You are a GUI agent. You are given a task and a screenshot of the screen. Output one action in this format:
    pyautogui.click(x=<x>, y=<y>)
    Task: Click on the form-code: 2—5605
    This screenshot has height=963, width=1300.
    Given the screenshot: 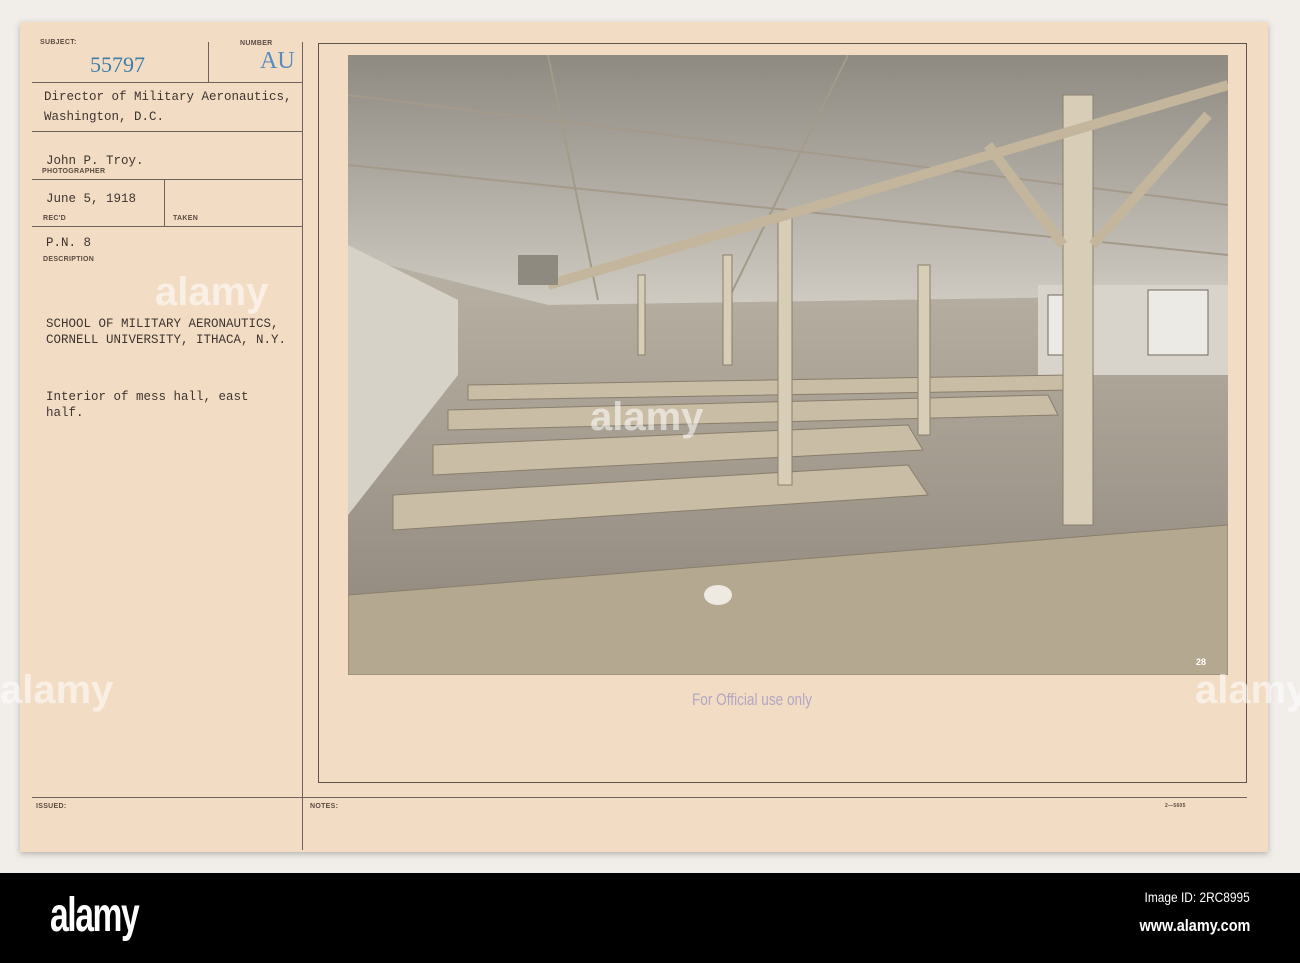 What is the action you would take?
    pyautogui.click(x=1175, y=806)
    